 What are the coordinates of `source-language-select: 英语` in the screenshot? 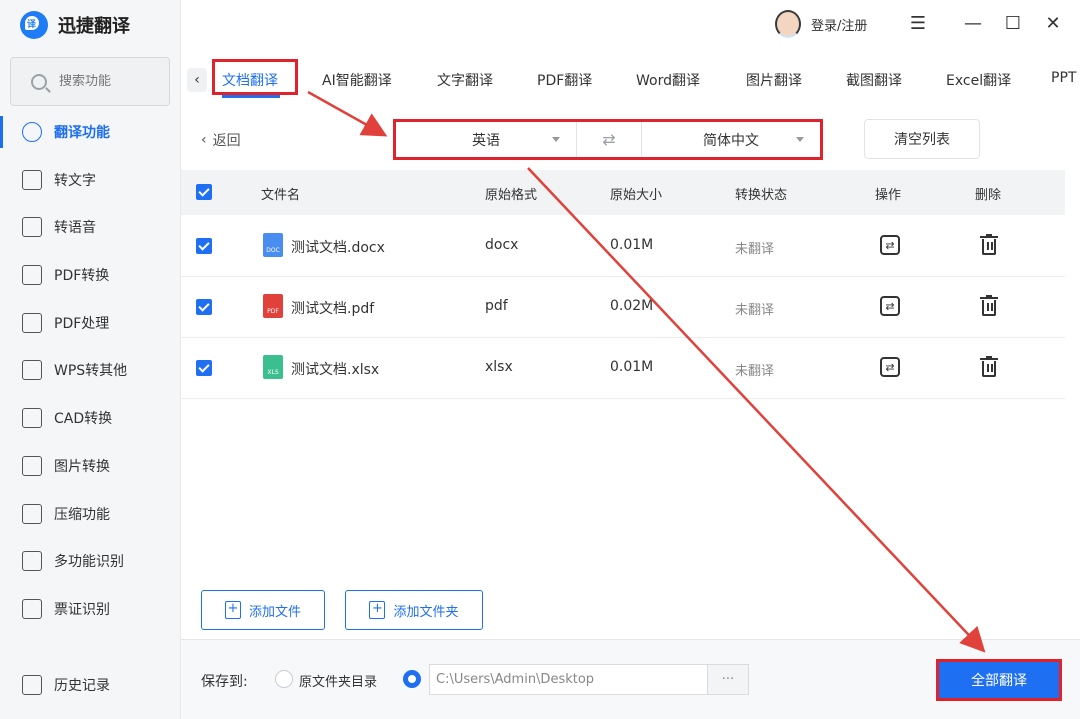 It's located at (486, 139).